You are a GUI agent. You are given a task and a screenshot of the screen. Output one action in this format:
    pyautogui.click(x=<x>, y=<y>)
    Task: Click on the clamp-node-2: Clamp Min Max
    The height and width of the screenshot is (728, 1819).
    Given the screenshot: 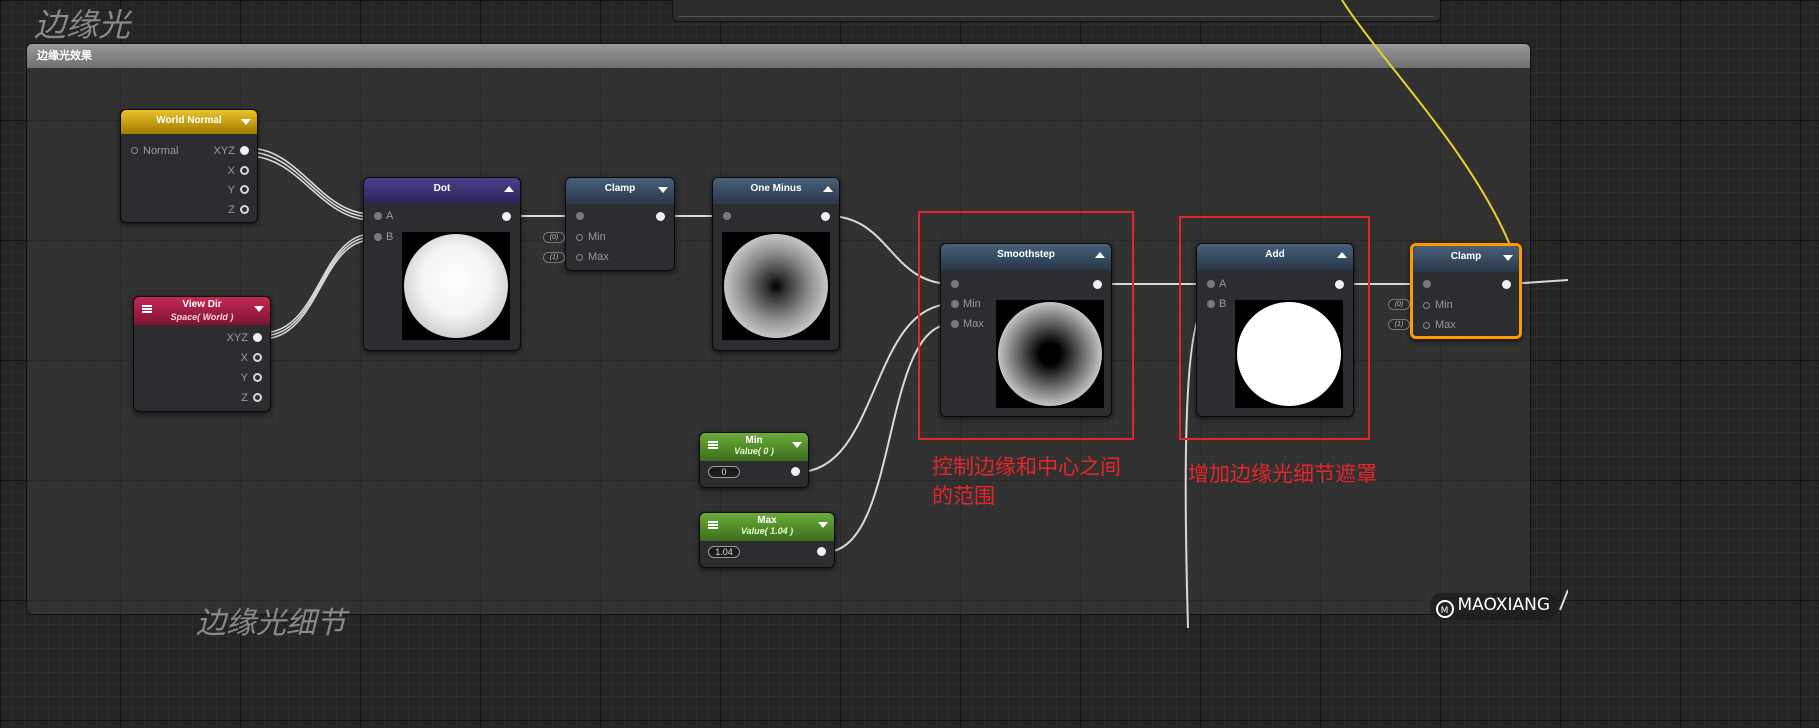 What is the action you would take?
    pyautogui.click(x=1466, y=291)
    